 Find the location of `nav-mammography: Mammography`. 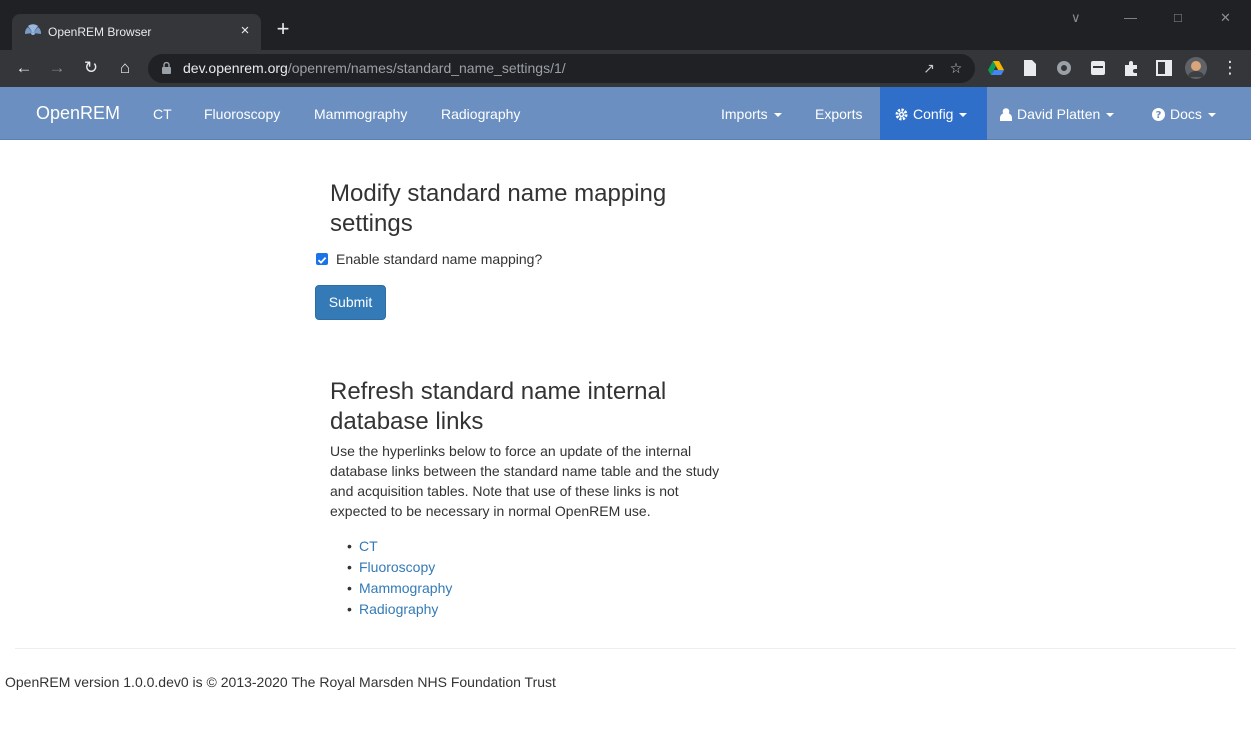

nav-mammography: Mammography is located at coordinates (360, 114).